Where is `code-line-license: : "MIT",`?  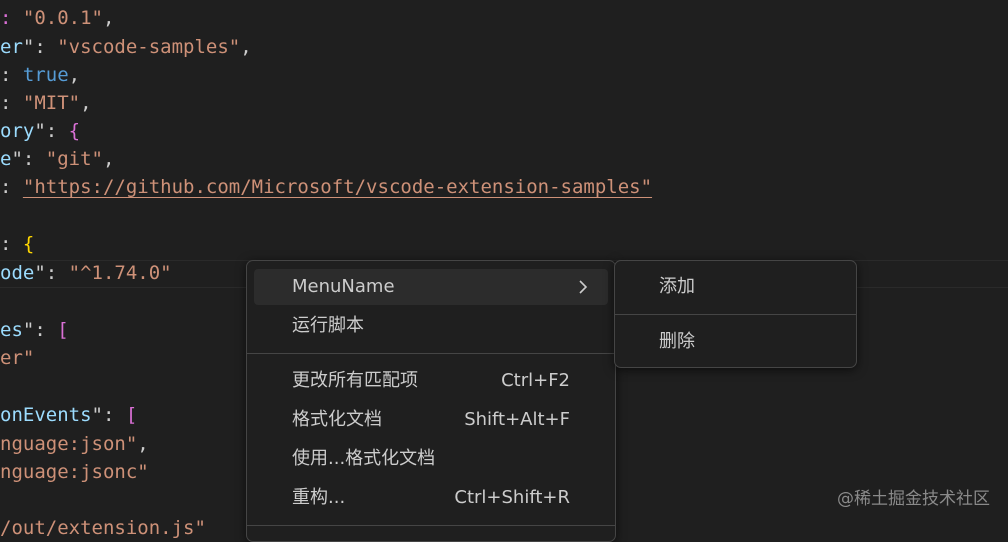 code-line-license: : "MIT", is located at coordinates (46, 103).